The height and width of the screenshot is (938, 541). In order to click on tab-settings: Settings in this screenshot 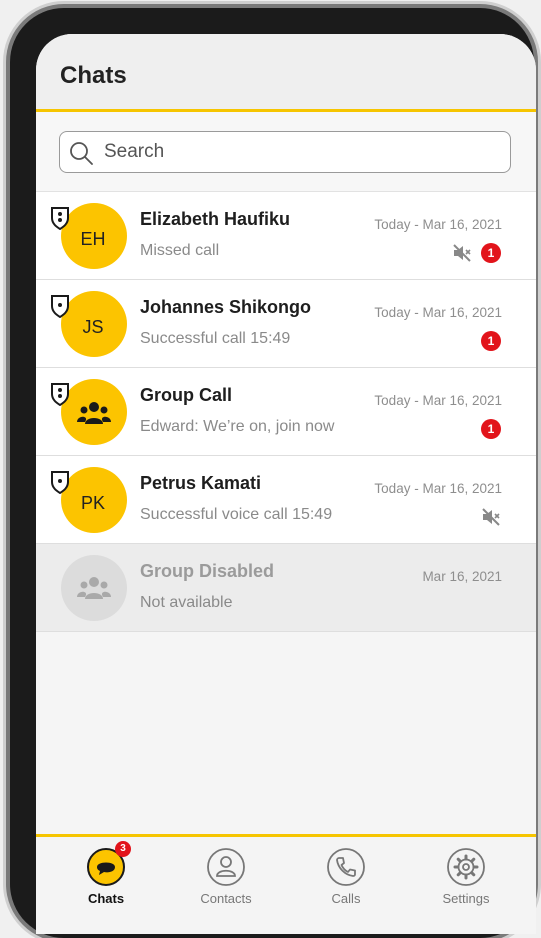, I will do `click(466, 876)`.